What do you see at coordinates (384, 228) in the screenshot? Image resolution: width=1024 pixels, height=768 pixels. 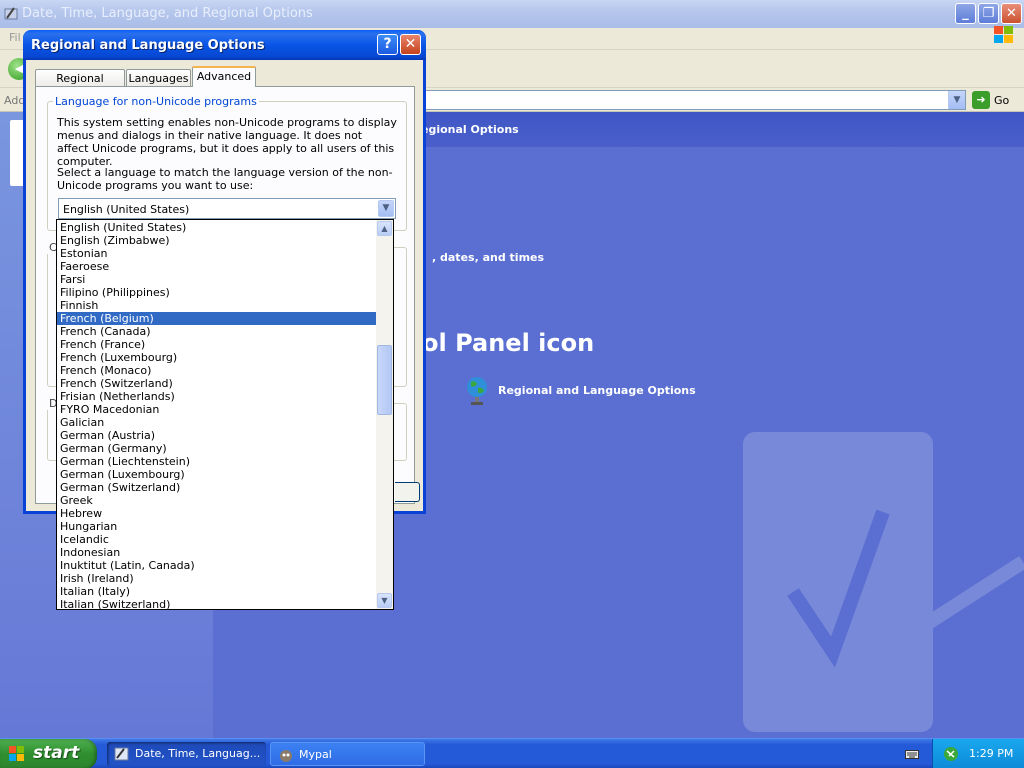 I see `scroll-up-arrow-icon: ▲` at bounding box center [384, 228].